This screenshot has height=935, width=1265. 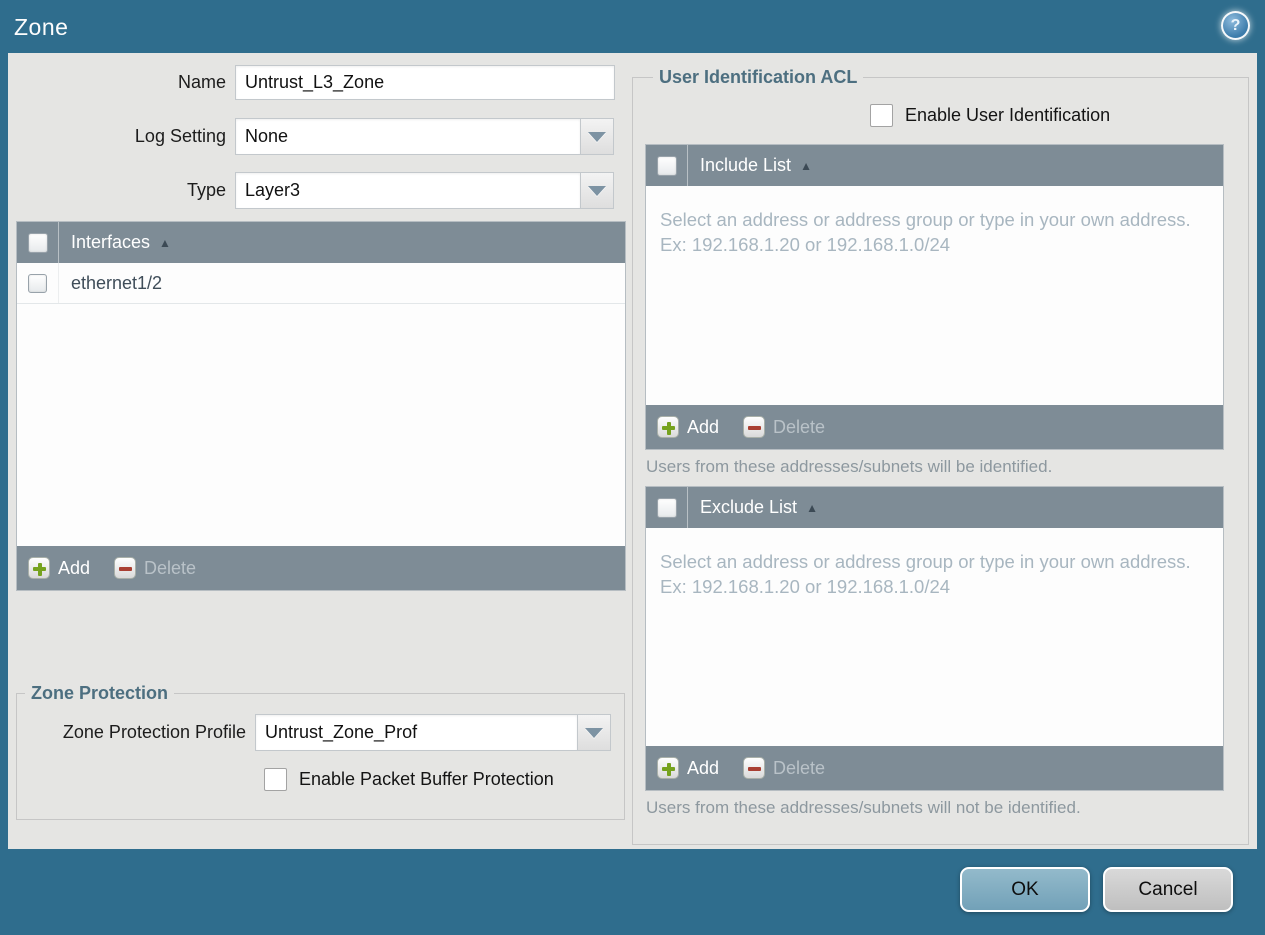 What do you see at coordinates (201, 82) in the screenshot?
I see `name-label: Name` at bounding box center [201, 82].